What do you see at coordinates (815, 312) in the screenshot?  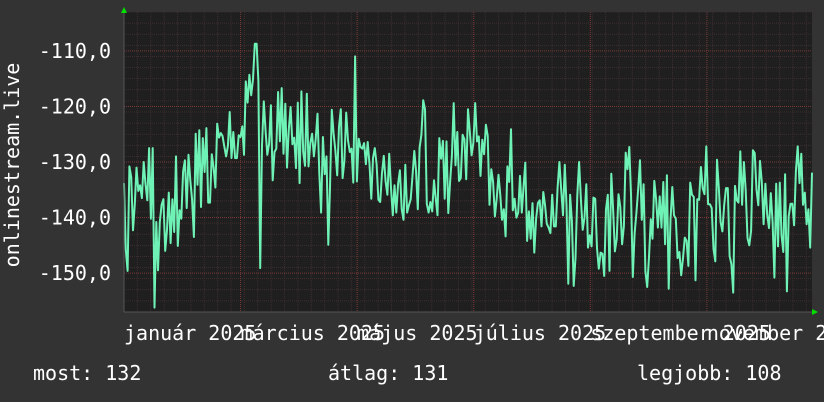 I see `x-axis-arrow-icon` at bounding box center [815, 312].